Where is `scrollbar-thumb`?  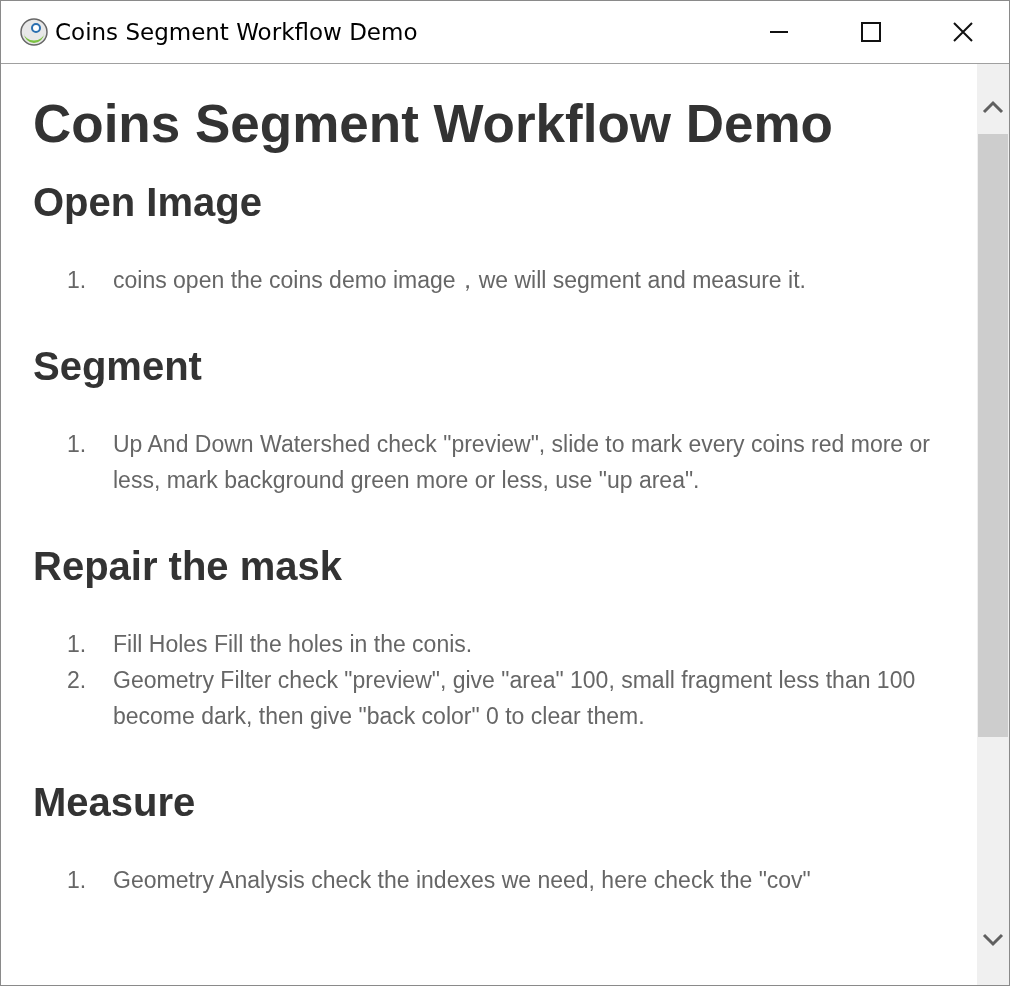
scrollbar-thumb is located at coordinates (993, 435).